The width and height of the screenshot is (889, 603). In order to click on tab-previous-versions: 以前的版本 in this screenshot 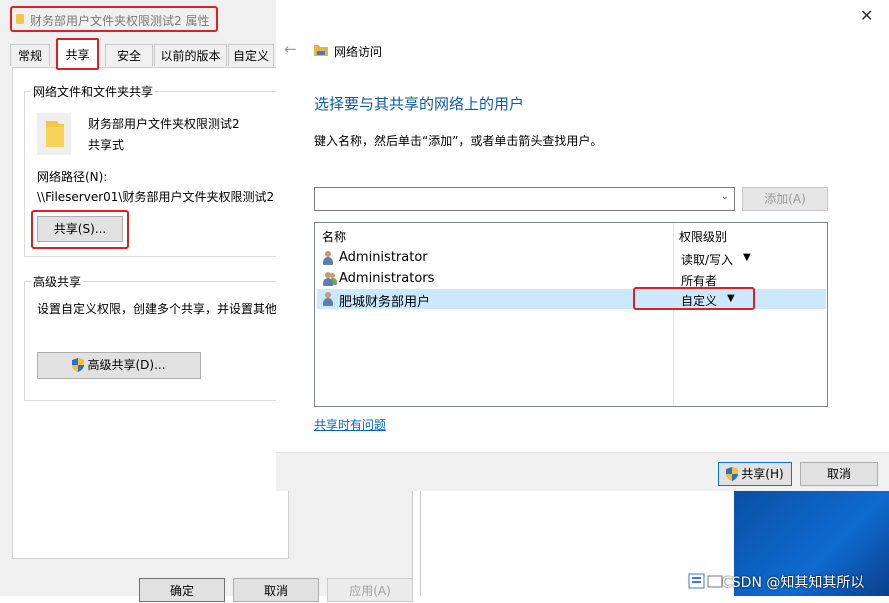, I will do `click(190, 55)`.